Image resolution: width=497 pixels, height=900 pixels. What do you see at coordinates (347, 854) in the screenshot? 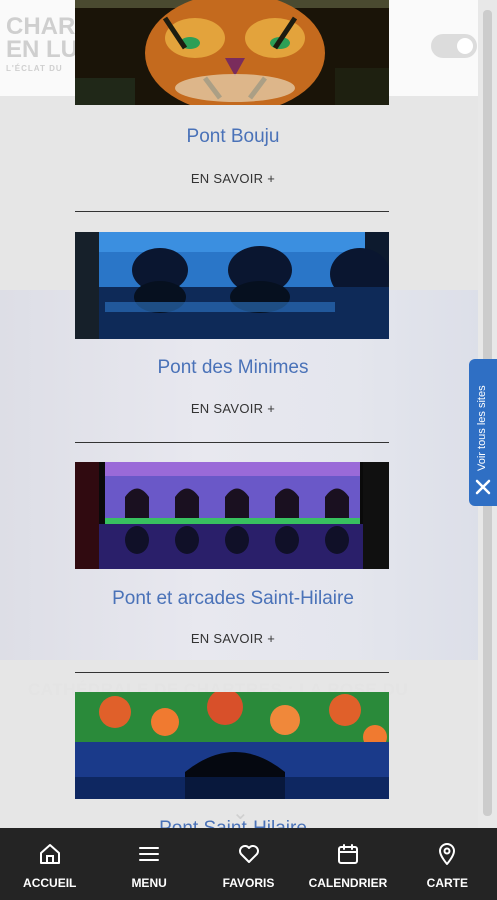
I see `calendar-icon` at bounding box center [347, 854].